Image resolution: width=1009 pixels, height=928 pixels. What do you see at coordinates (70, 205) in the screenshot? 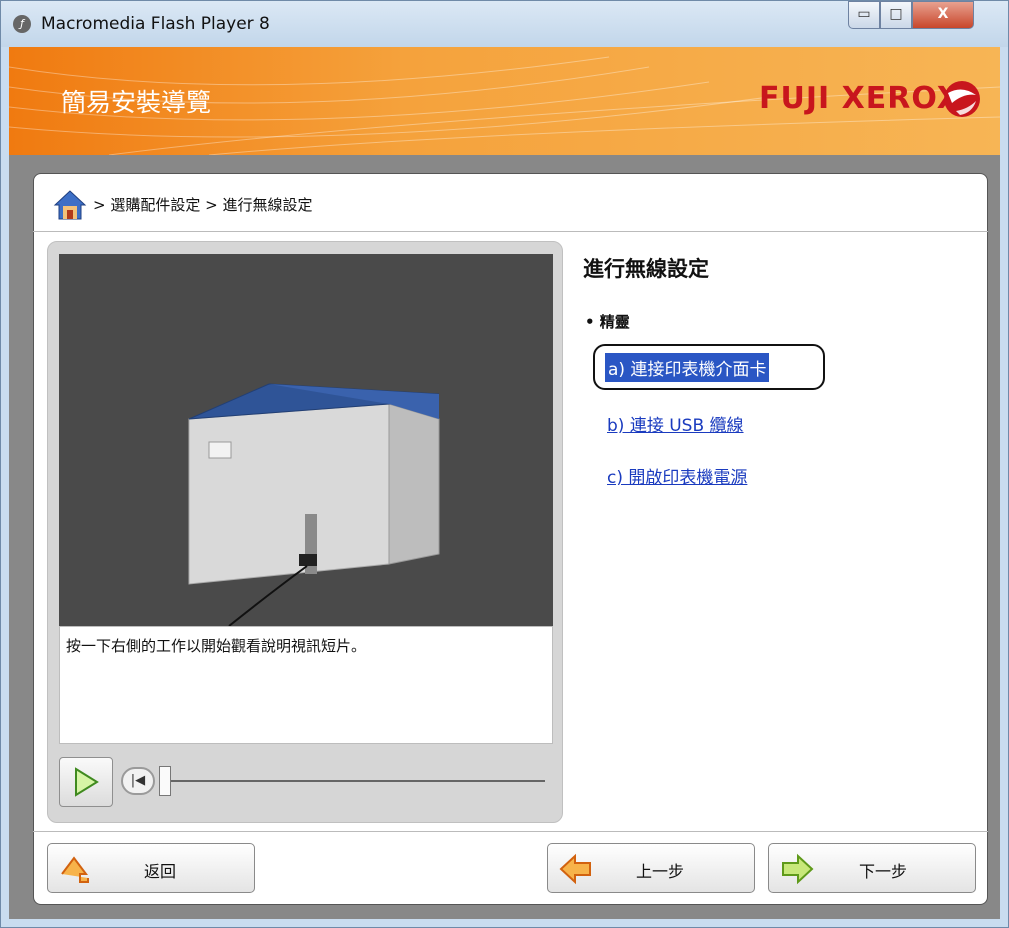
I see `home-icon` at bounding box center [70, 205].